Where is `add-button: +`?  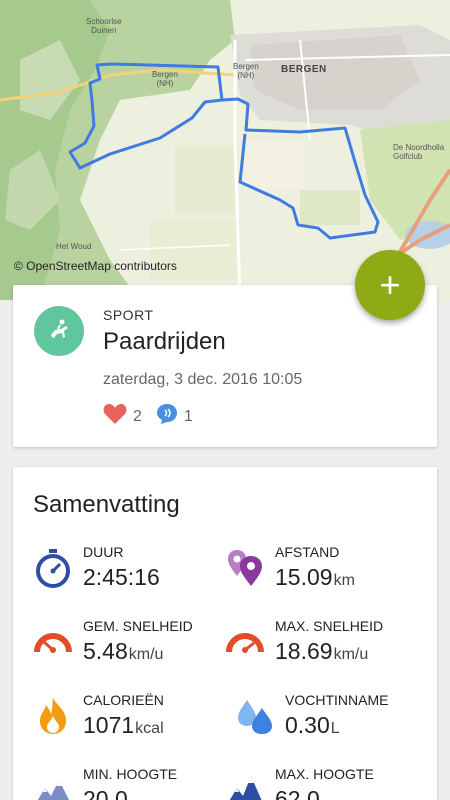 add-button: + is located at coordinates (390, 285).